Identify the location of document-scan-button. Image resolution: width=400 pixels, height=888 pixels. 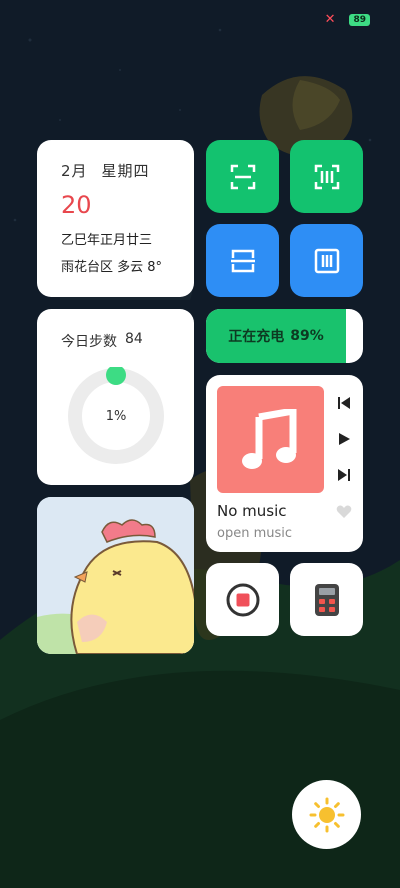
(242, 260).